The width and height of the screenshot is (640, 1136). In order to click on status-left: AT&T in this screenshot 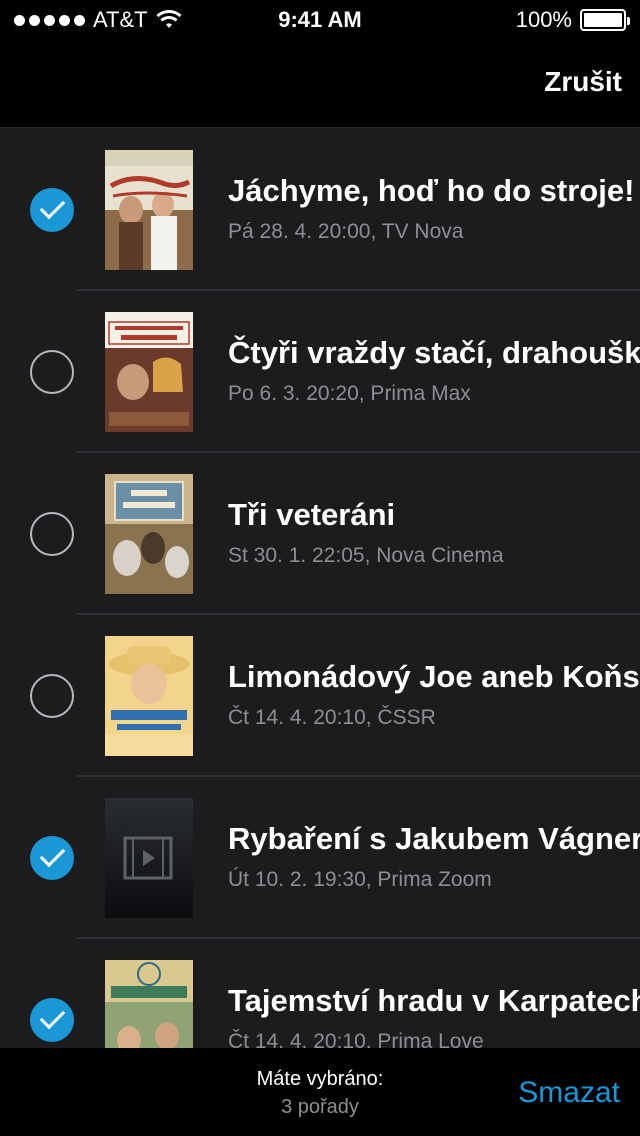, I will do `click(98, 20)`.